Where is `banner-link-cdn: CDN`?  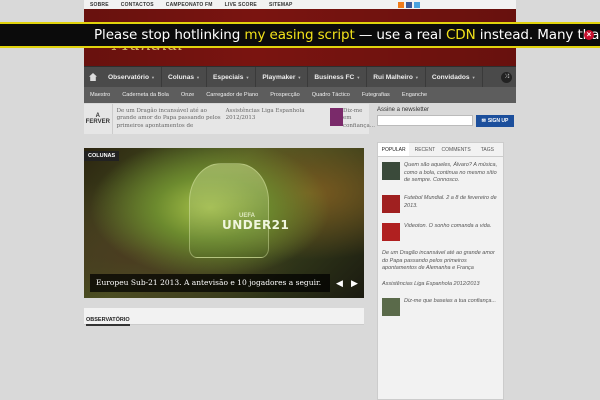
banner-link-cdn: CDN is located at coordinates (461, 35).